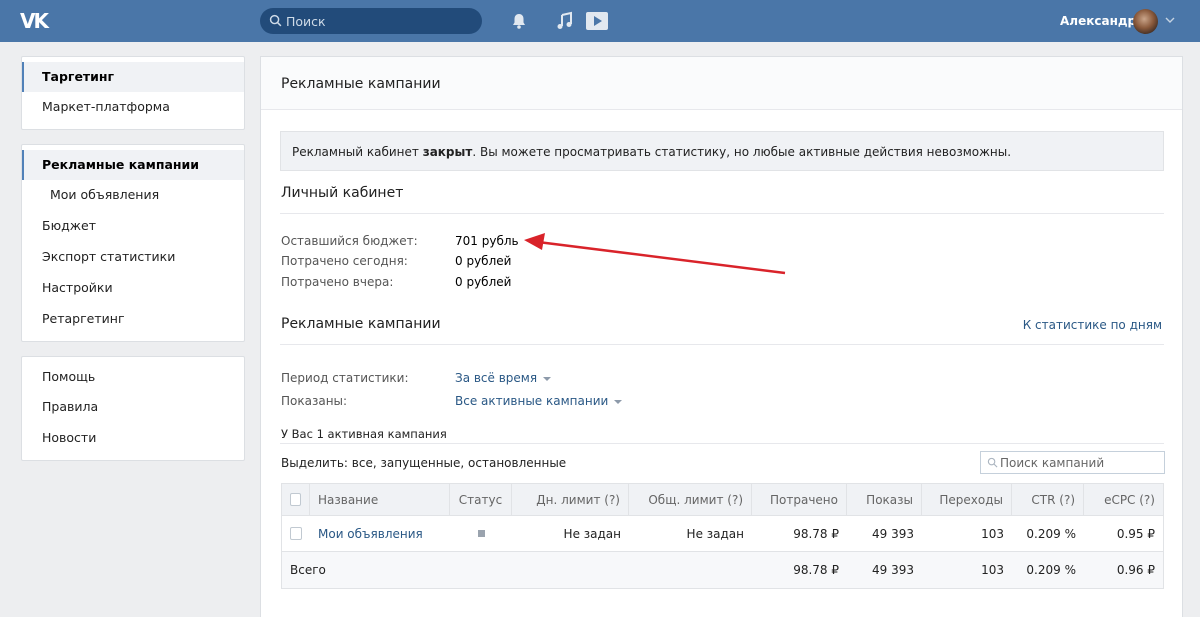 The height and width of the screenshot is (617, 1200). What do you see at coordinates (1051, 533) in the screenshot?
I see `ctr-cell: 0.209 %` at bounding box center [1051, 533].